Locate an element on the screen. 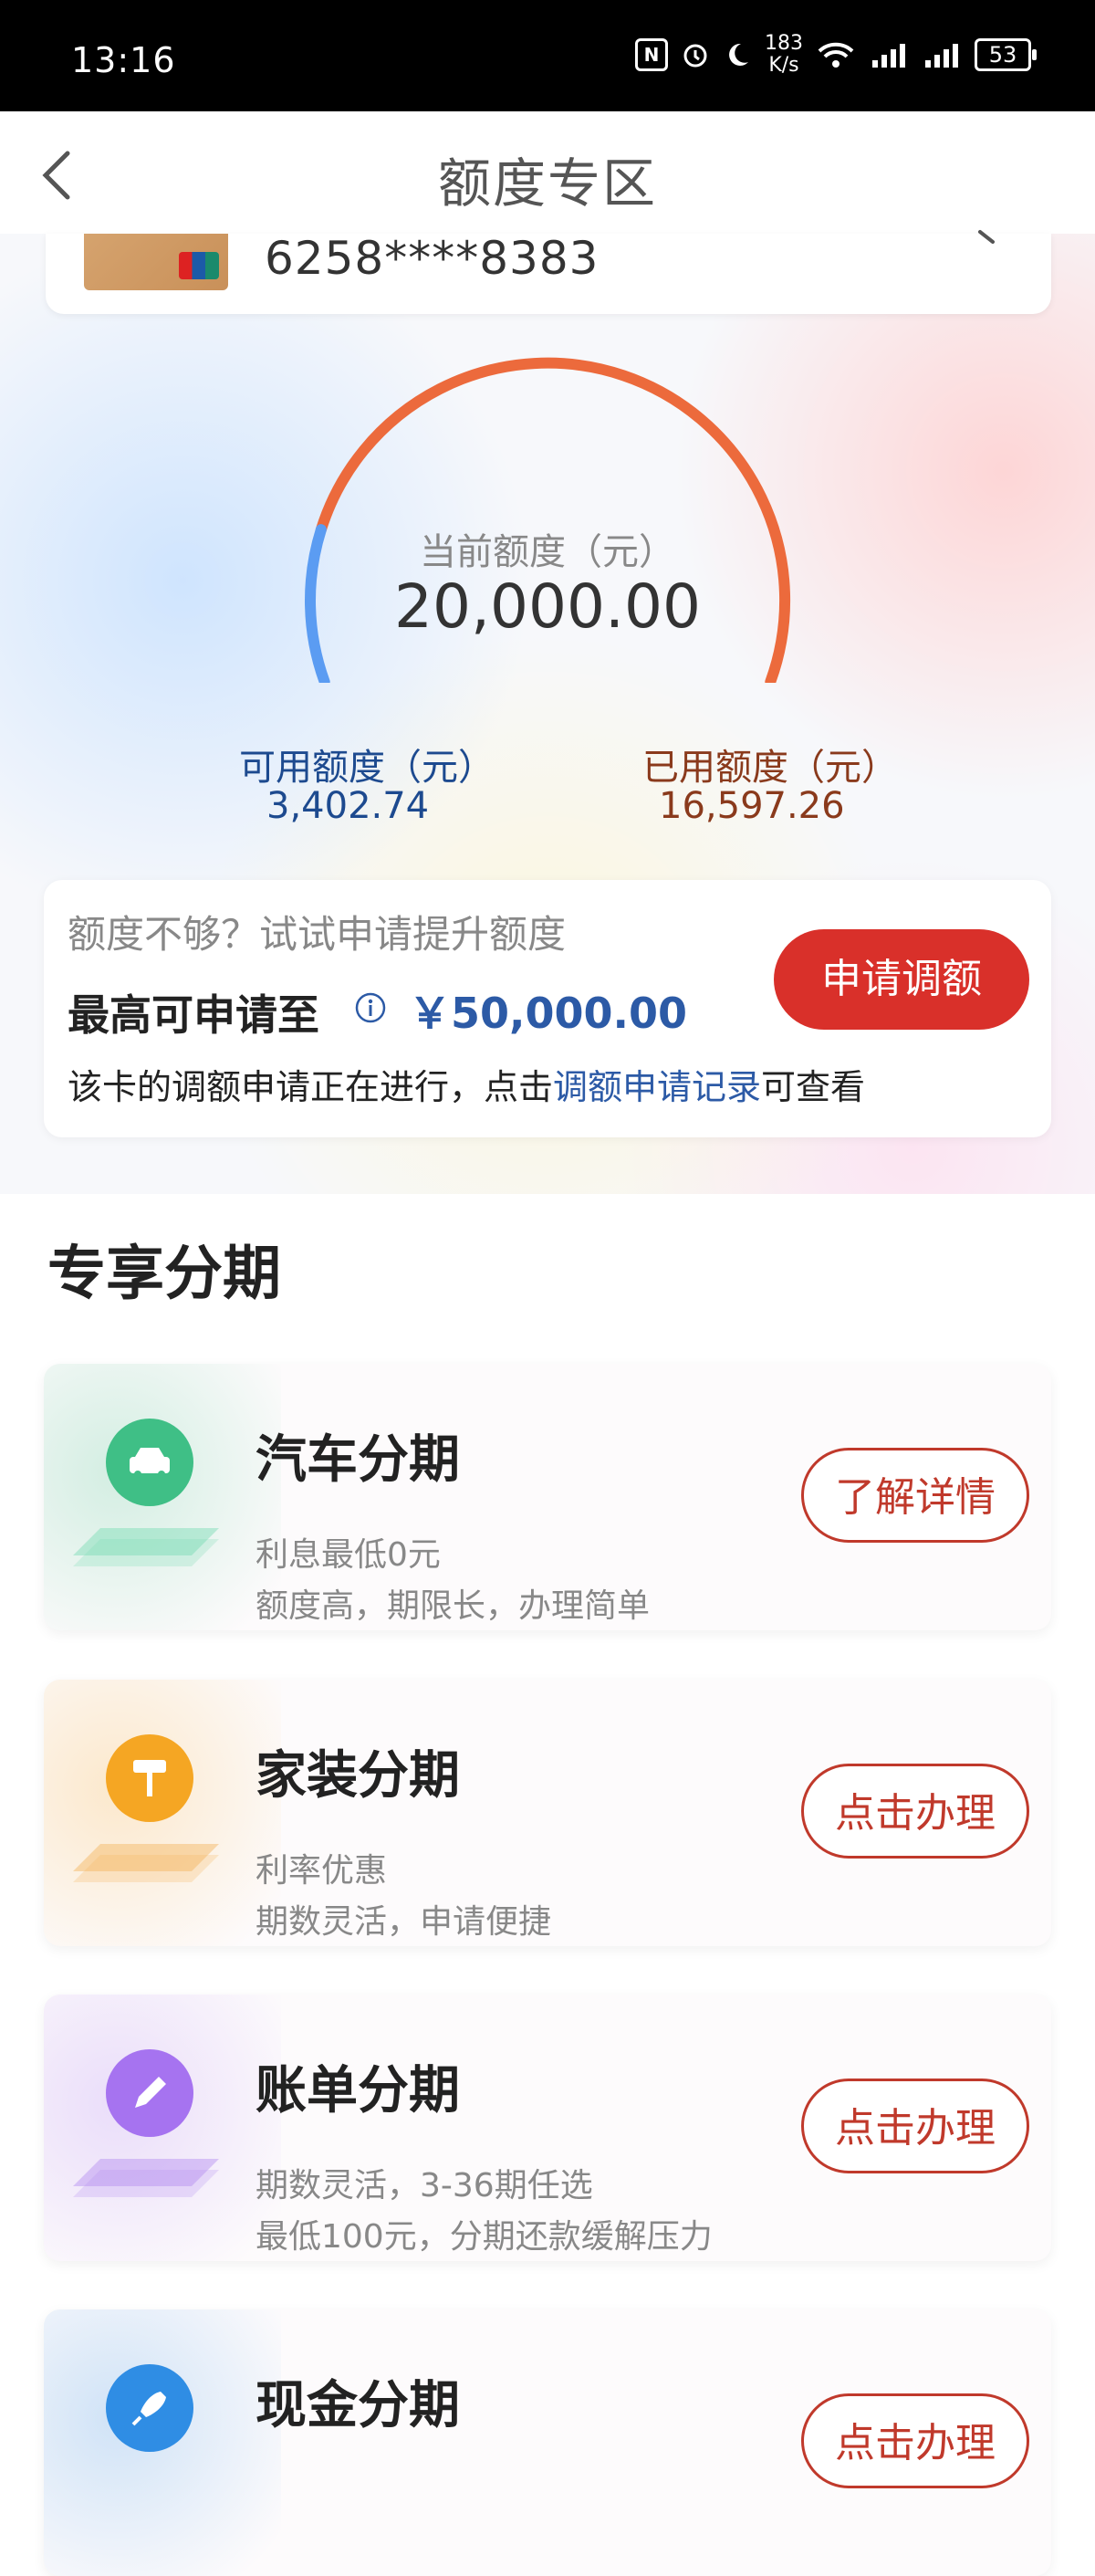  section-title: 专享分期 is located at coordinates (164, 1274).